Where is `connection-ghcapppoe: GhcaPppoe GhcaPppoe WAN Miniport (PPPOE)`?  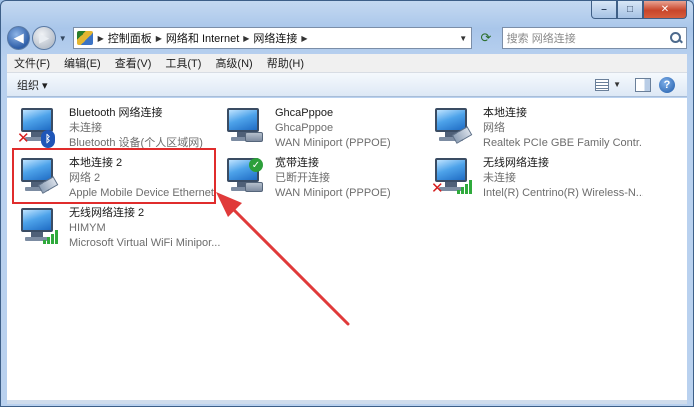 connection-ghcapppoe: GhcaPppoe GhcaPppoe WAN Miniport (PPPOE) is located at coordinates (323, 129).